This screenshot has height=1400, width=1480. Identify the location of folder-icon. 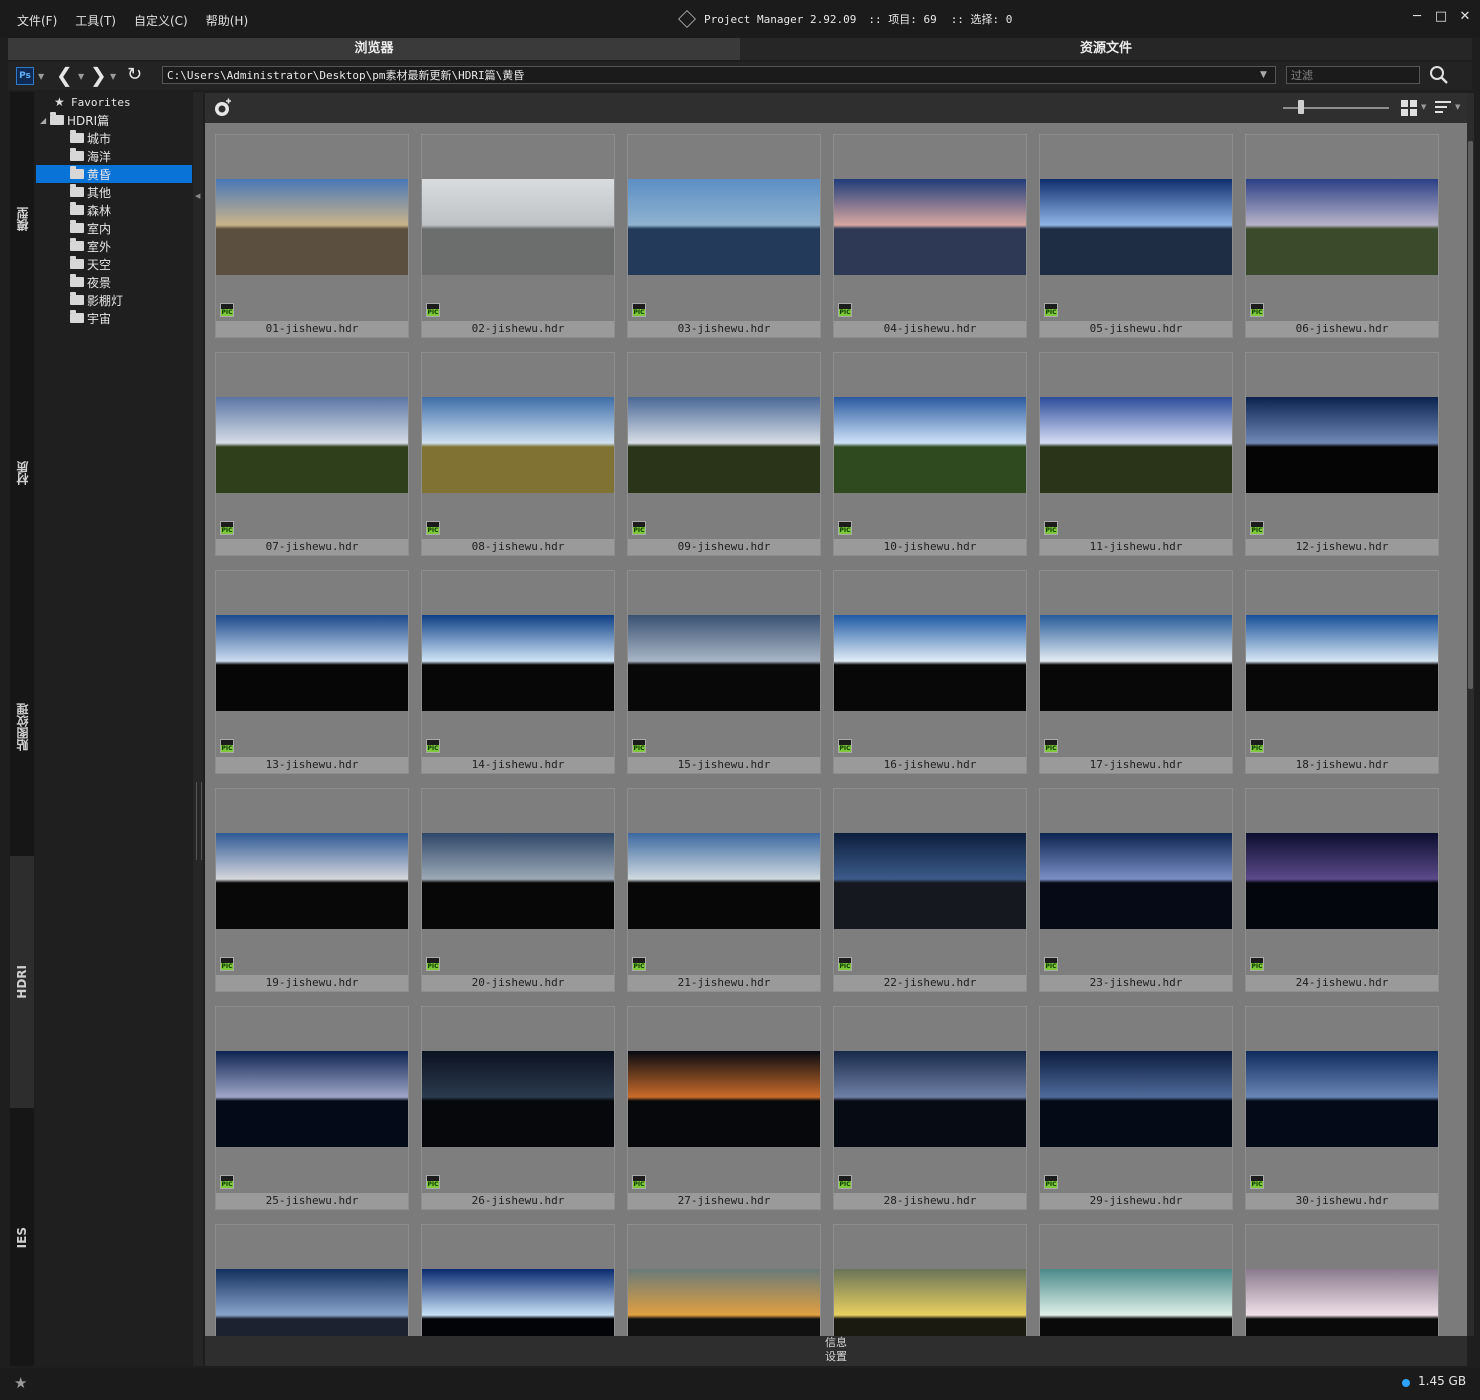
(77, 208).